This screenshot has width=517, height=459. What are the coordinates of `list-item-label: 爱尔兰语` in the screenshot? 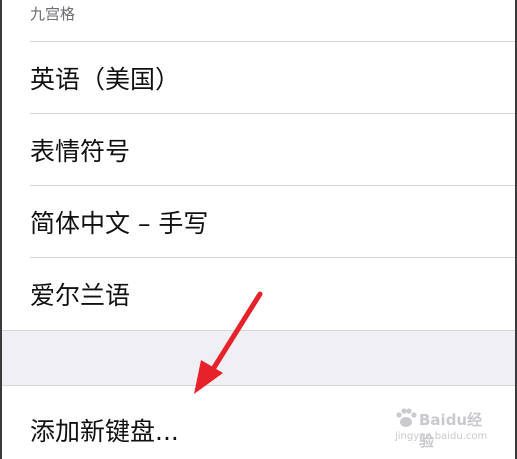 It's located at (80, 295).